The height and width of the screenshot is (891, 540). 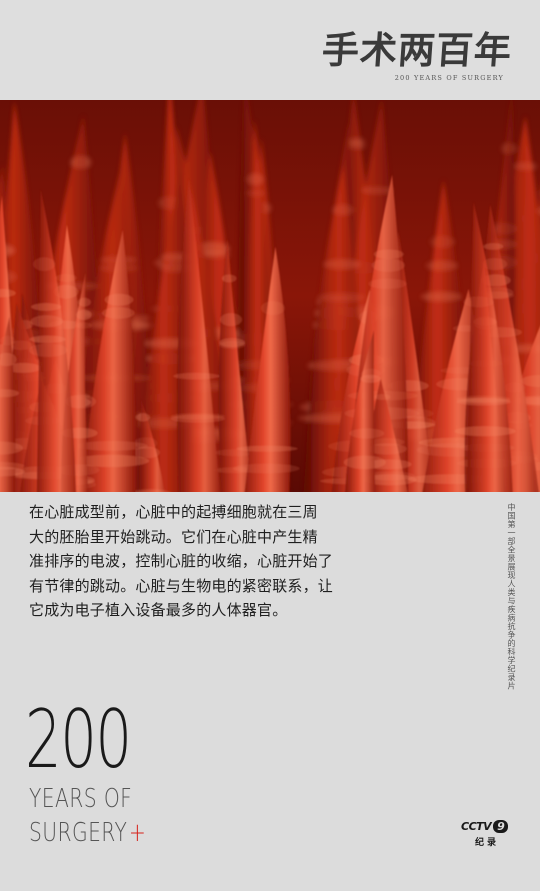 I want to click on body-line: 大的胚胎里开始跳动。它们在心脏中产生精, so click(x=173, y=536).